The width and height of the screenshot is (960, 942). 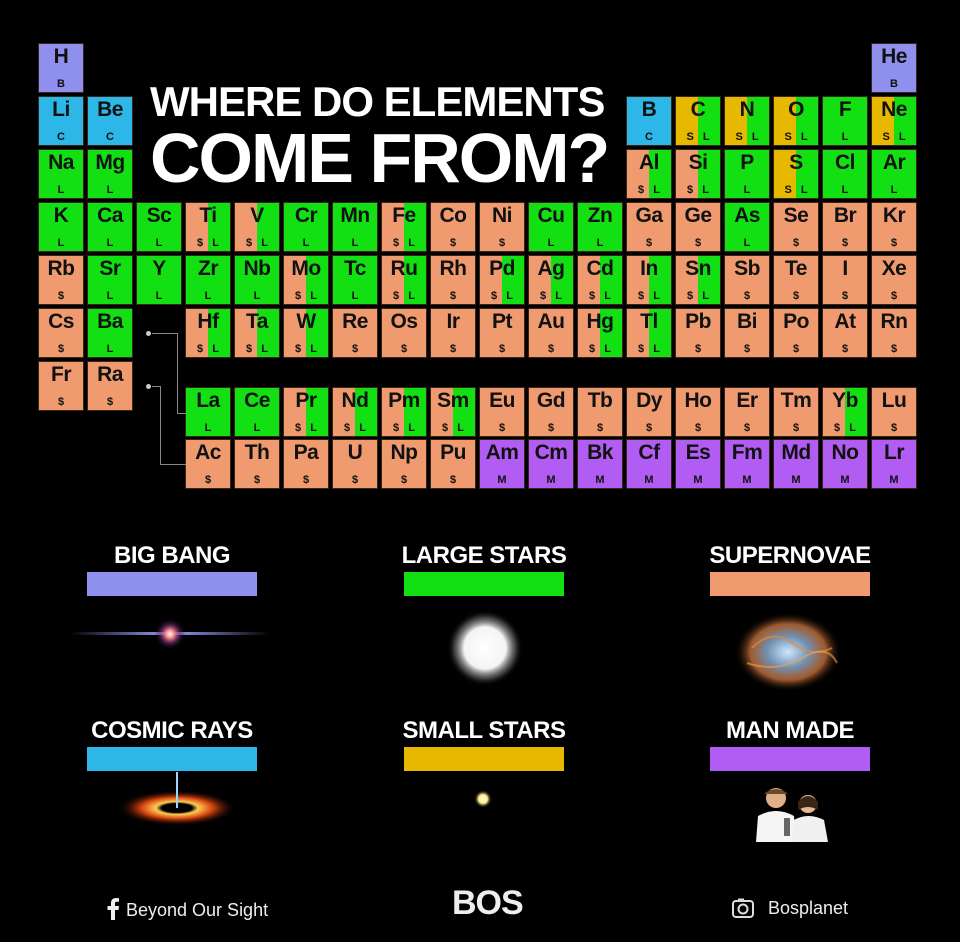 What do you see at coordinates (600, 412) in the screenshot?
I see `element-tb: Tb $` at bounding box center [600, 412].